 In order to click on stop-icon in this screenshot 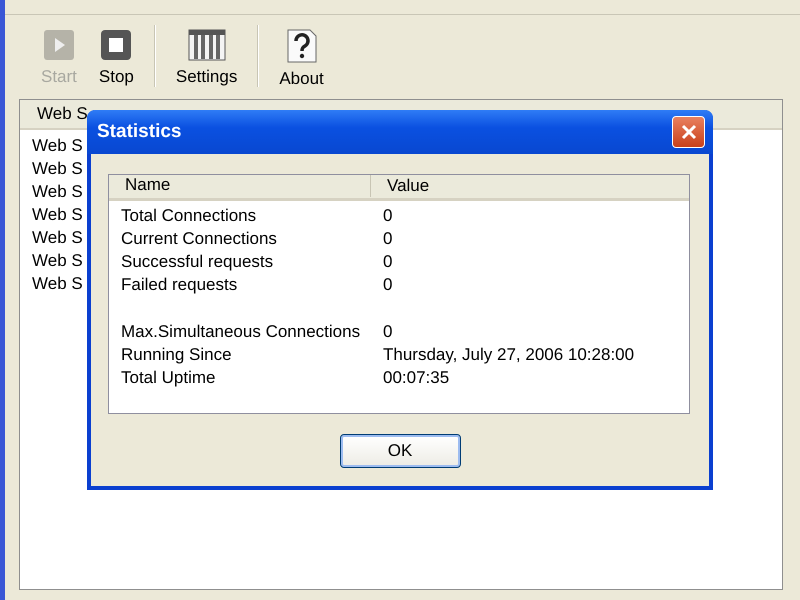, I will do `click(116, 45)`.